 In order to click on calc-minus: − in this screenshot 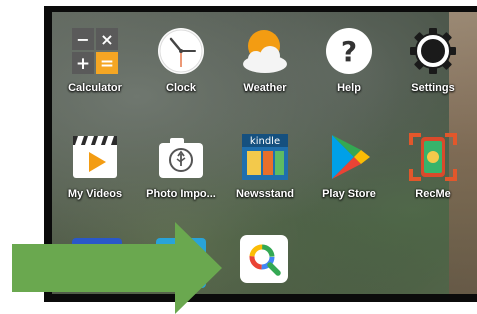, I will do `click(82, 39)`.